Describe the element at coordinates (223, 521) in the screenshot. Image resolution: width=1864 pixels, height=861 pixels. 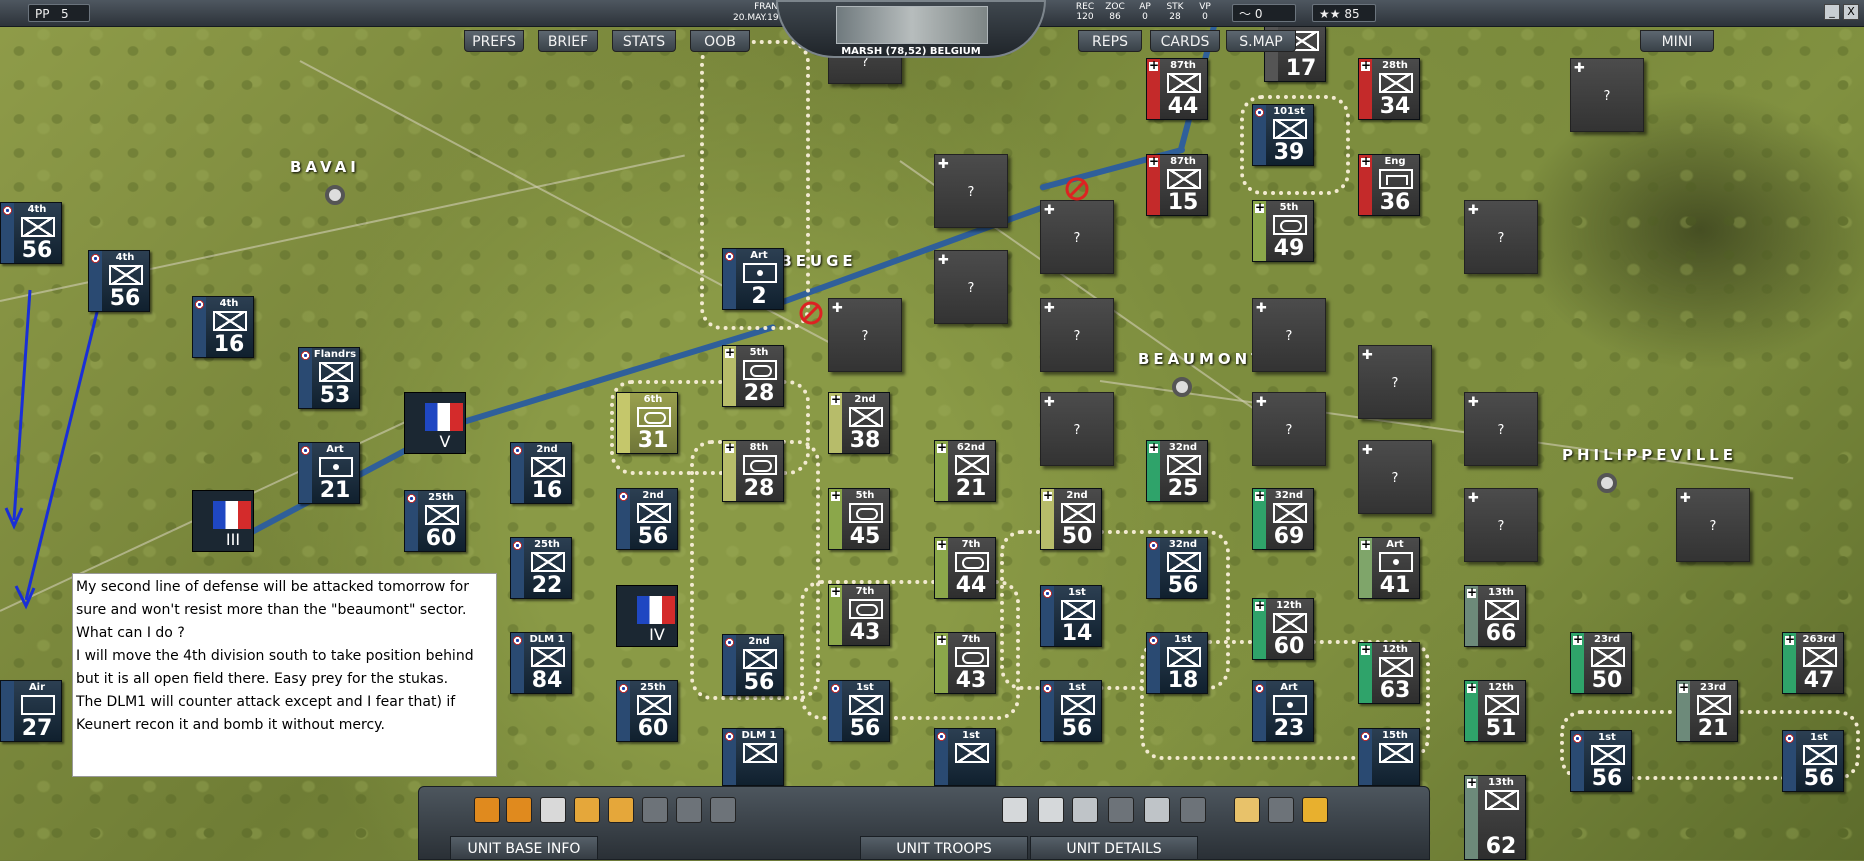
I see `army-hq-counter: III` at that location.